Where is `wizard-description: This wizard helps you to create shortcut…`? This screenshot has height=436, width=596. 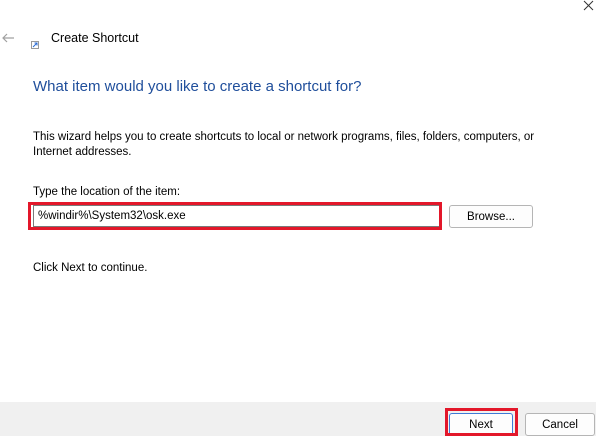
wizard-description: This wizard helps you to create shortcut… is located at coordinates (284, 144).